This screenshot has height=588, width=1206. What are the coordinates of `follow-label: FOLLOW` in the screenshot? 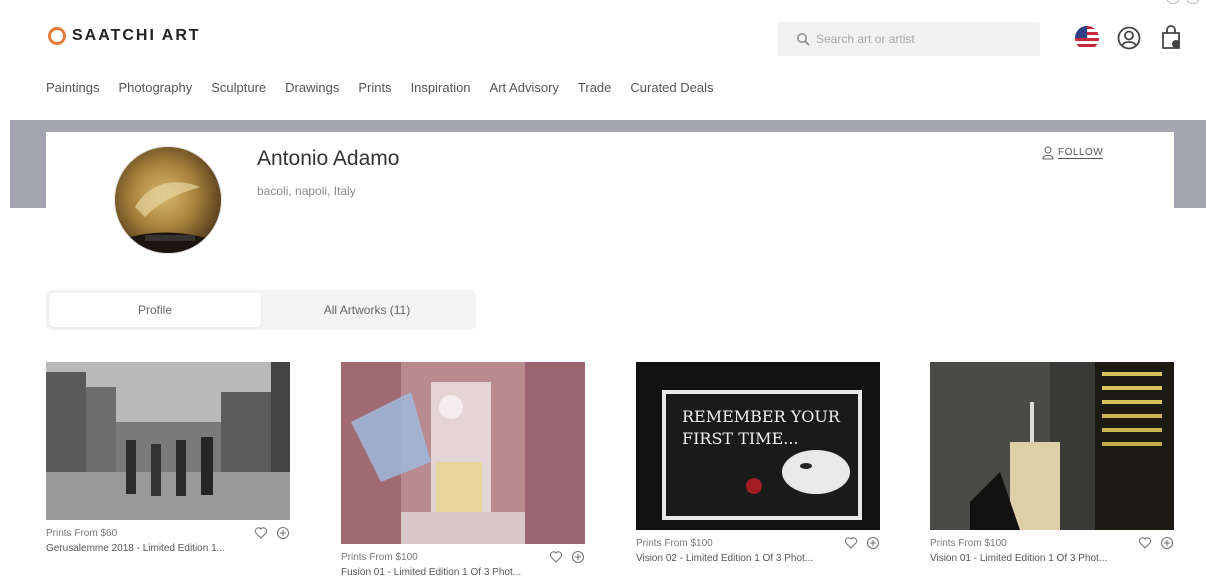 It's located at (1081, 153).